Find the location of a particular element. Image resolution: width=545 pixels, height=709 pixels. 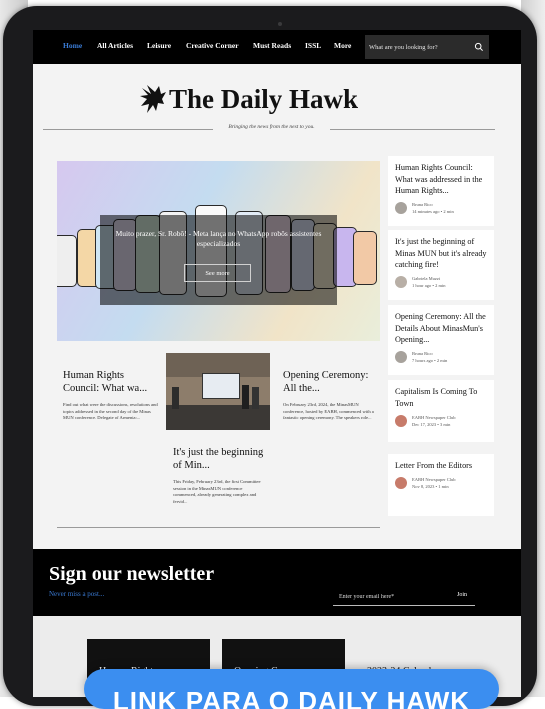

sidebar-post-title: Capitalism Is Coming To Town is located at coordinates (443, 397).